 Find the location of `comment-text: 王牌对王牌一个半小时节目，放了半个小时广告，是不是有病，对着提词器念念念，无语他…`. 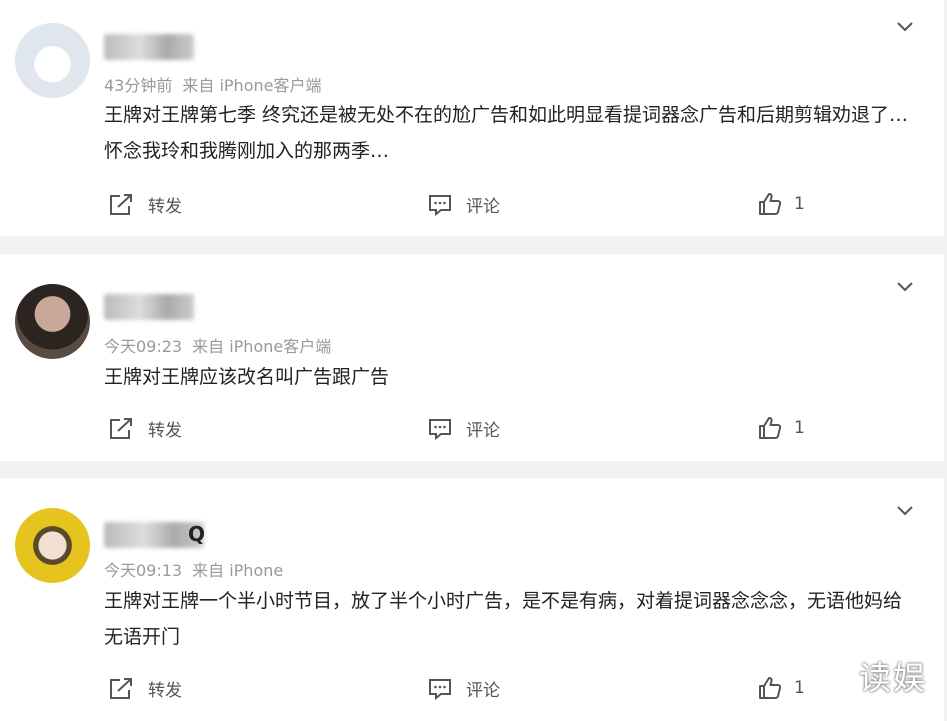

comment-text: 王牌对王牌一个半小时节目，放了半个小时广告，是不是有病，对着提词器念念念，无语他… is located at coordinates (503, 619).